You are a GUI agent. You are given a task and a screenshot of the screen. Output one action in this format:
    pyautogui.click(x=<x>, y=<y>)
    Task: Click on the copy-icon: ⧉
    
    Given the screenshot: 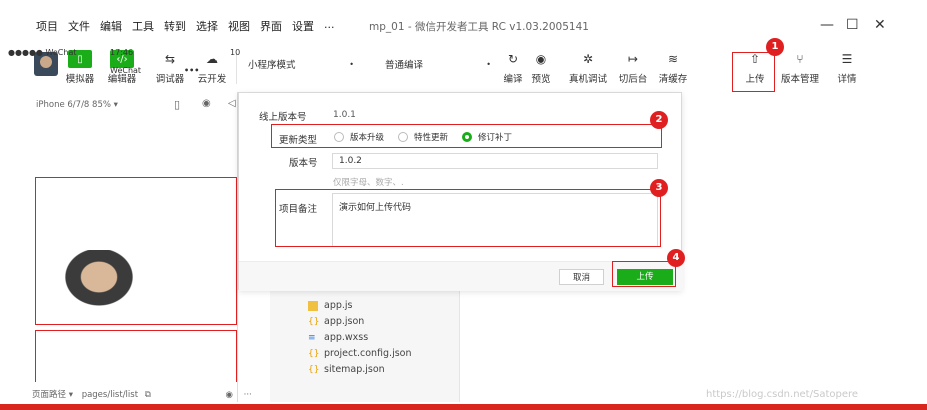 What is the action you would take?
    pyautogui.click(x=148, y=395)
    